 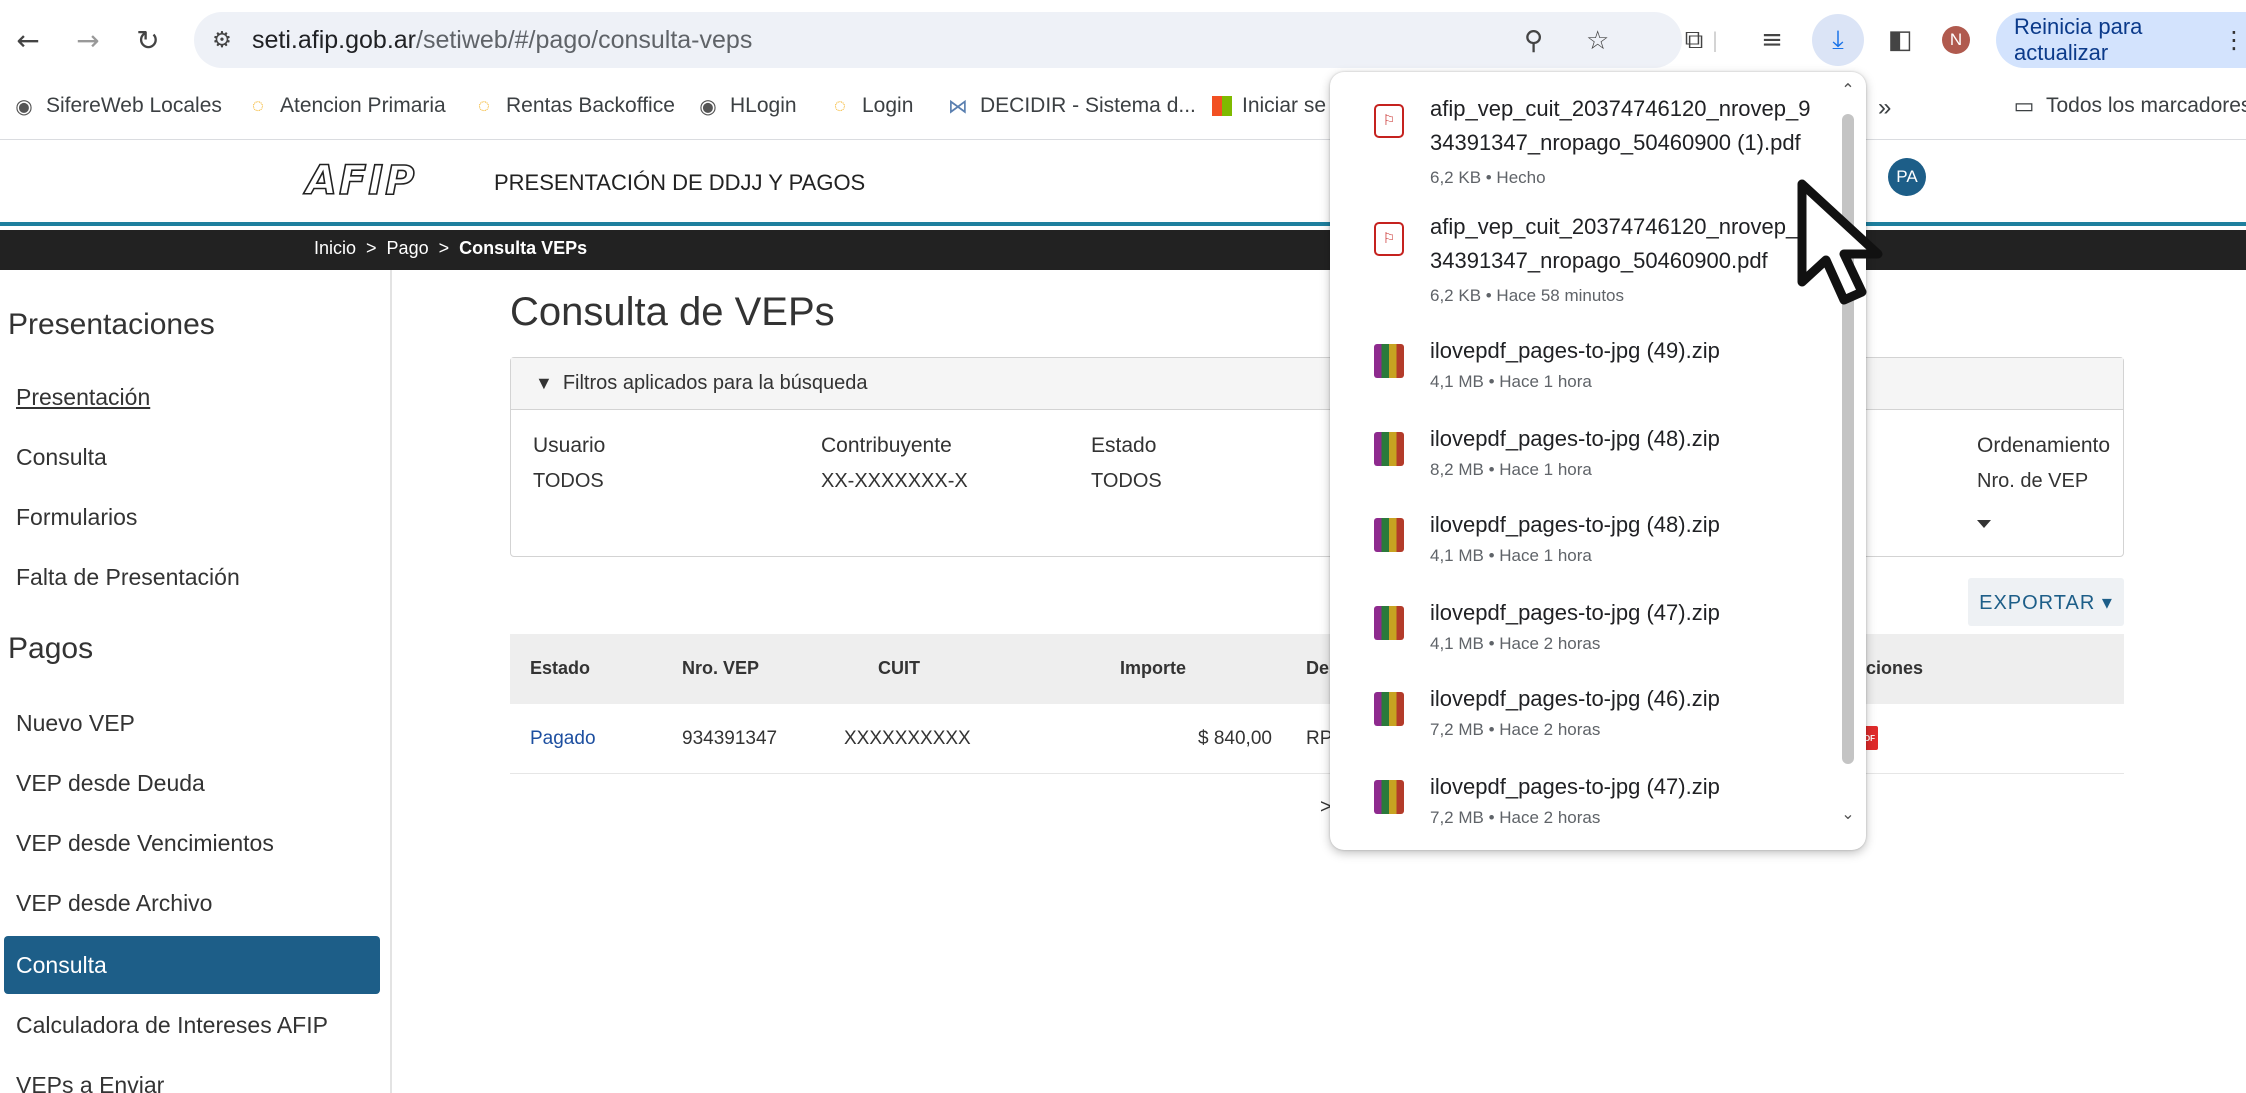 I want to click on sidebar-item-nuevo-vep: Nuevo VEP, so click(x=192, y=723).